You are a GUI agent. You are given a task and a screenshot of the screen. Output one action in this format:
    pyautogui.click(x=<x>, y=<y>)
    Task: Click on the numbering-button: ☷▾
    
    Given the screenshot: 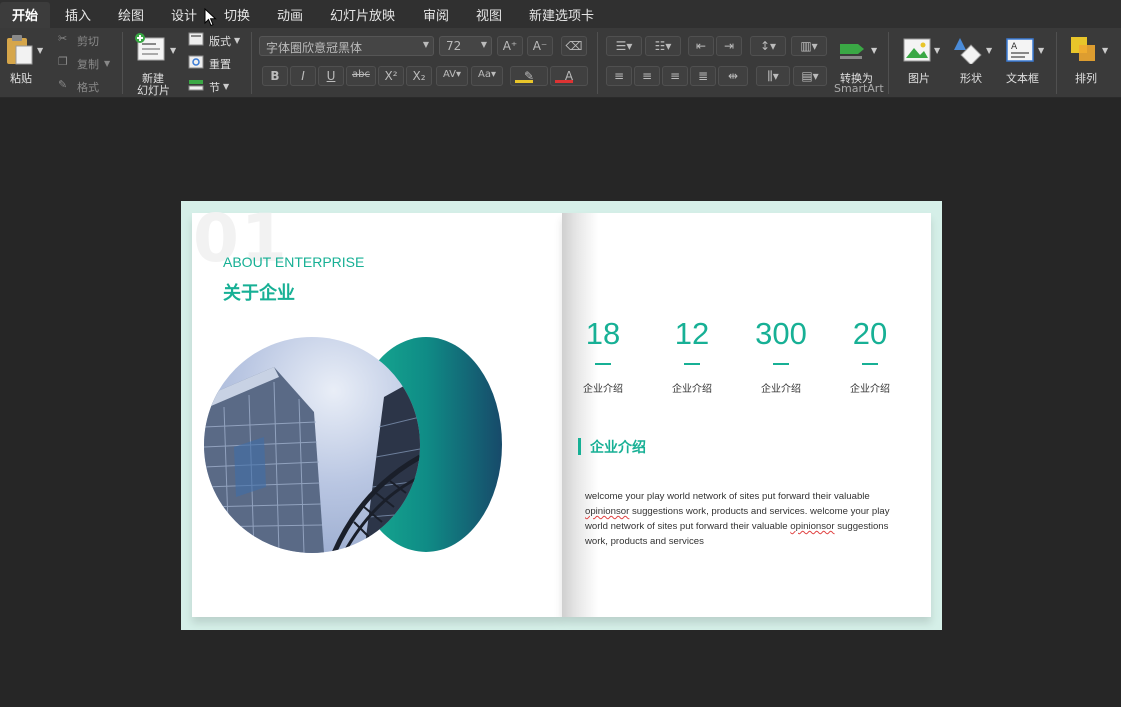 What is the action you would take?
    pyautogui.click(x=663, y=46)
    